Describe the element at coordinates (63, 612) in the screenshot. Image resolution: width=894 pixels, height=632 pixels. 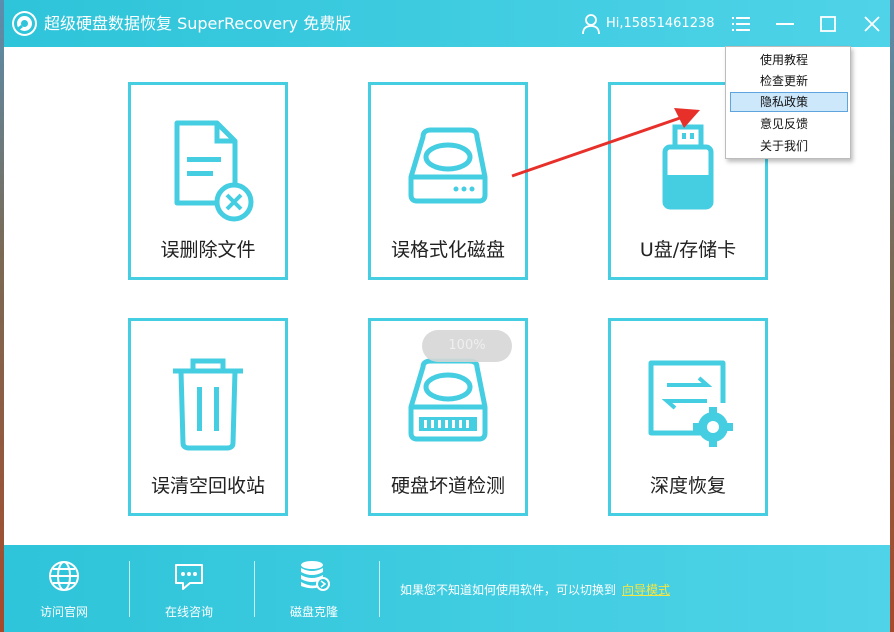
I see `footer-label: 访问官网` at that location.